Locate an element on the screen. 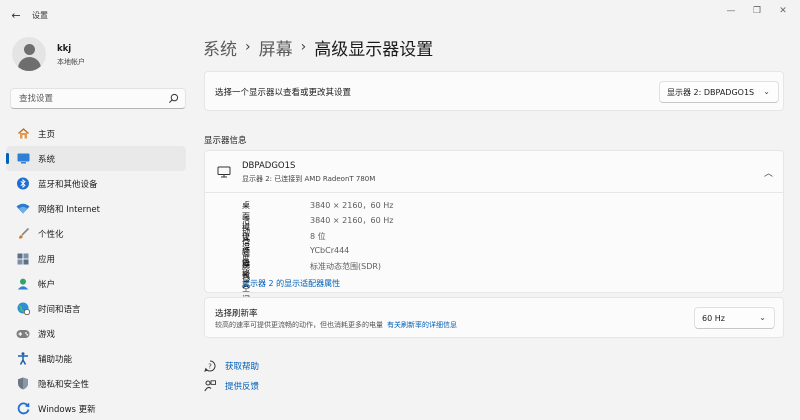 Image resolution: width=800 pixels, height=420 pixels. refresh-rate-dropdown: 60 Hz ⌄ is located at coordinates (734, 318).